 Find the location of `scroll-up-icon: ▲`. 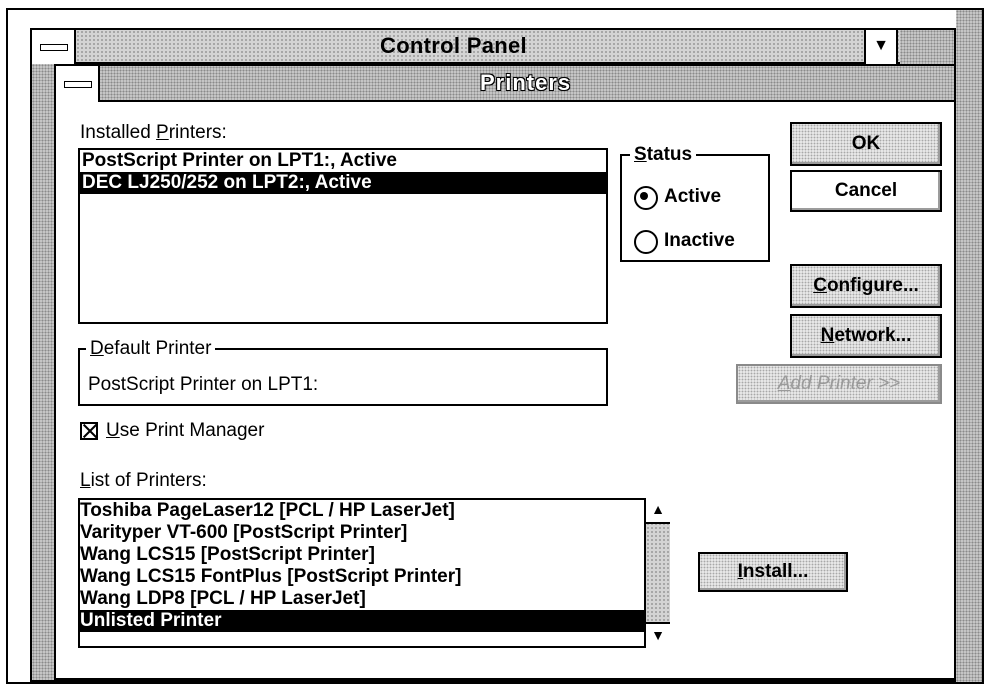

scroll-up-icon: ▲ is located at coordinates (658, 511).